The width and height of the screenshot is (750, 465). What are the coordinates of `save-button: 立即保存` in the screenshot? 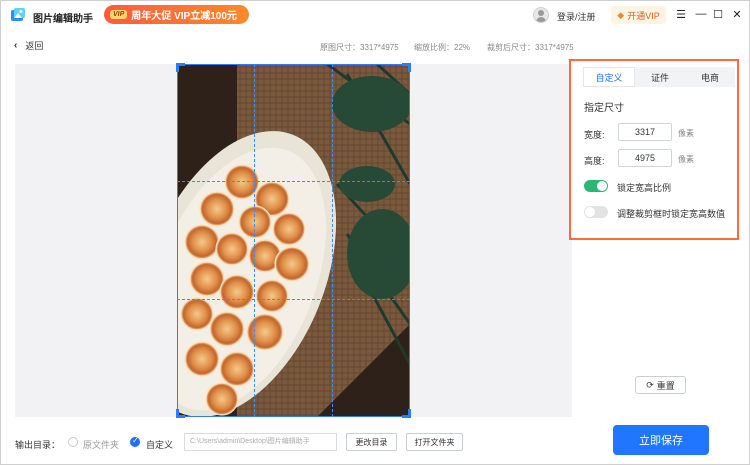 It's located at (661, 440).